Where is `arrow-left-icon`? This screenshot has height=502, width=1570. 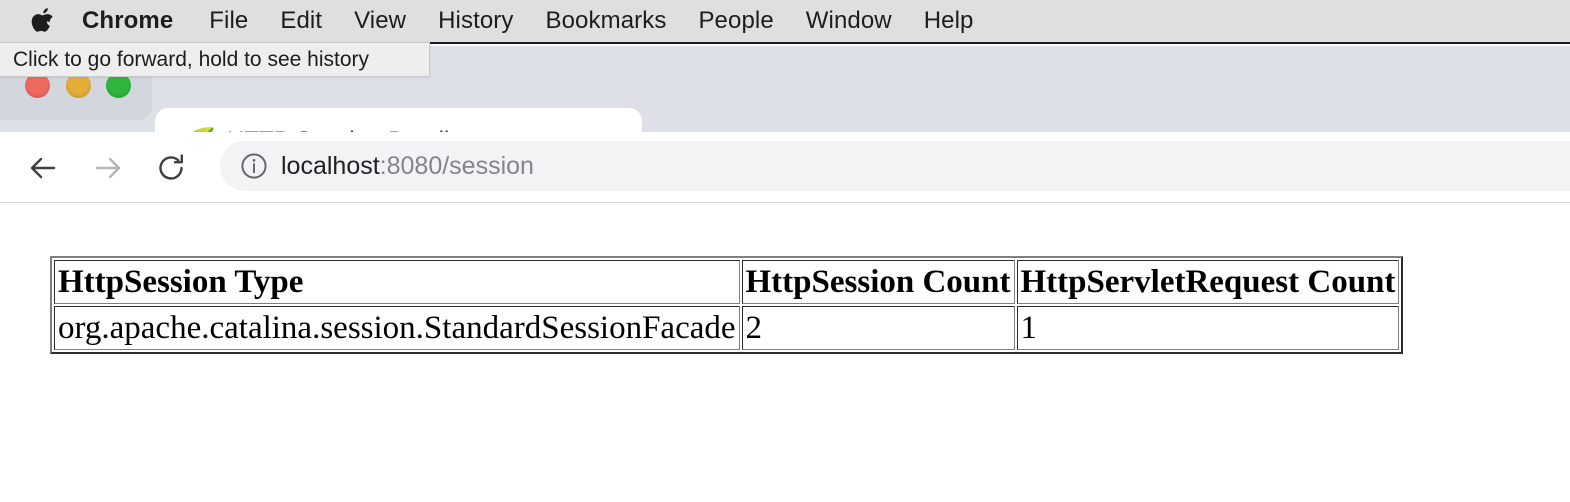
arrow-left-icon is located at coordinates (43, 168).